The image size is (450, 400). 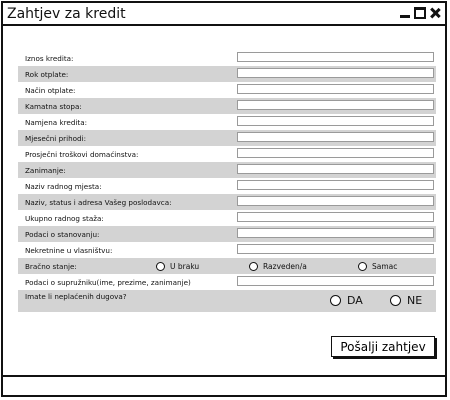 I want to click on job-title-field, so click(x=335, y=185).